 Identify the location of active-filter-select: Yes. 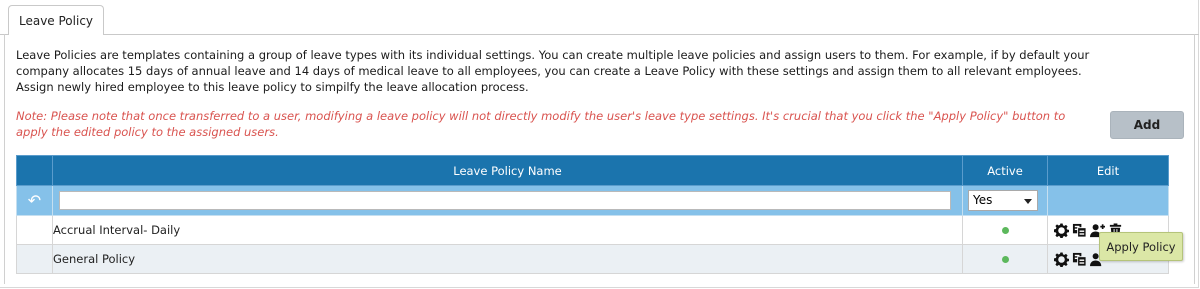
(1003, 200).